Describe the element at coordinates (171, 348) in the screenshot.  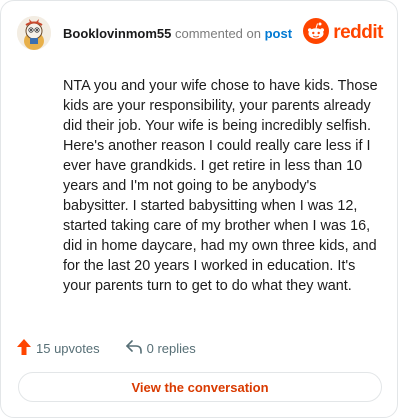
I see `reply-count: 0 replies` at that location.